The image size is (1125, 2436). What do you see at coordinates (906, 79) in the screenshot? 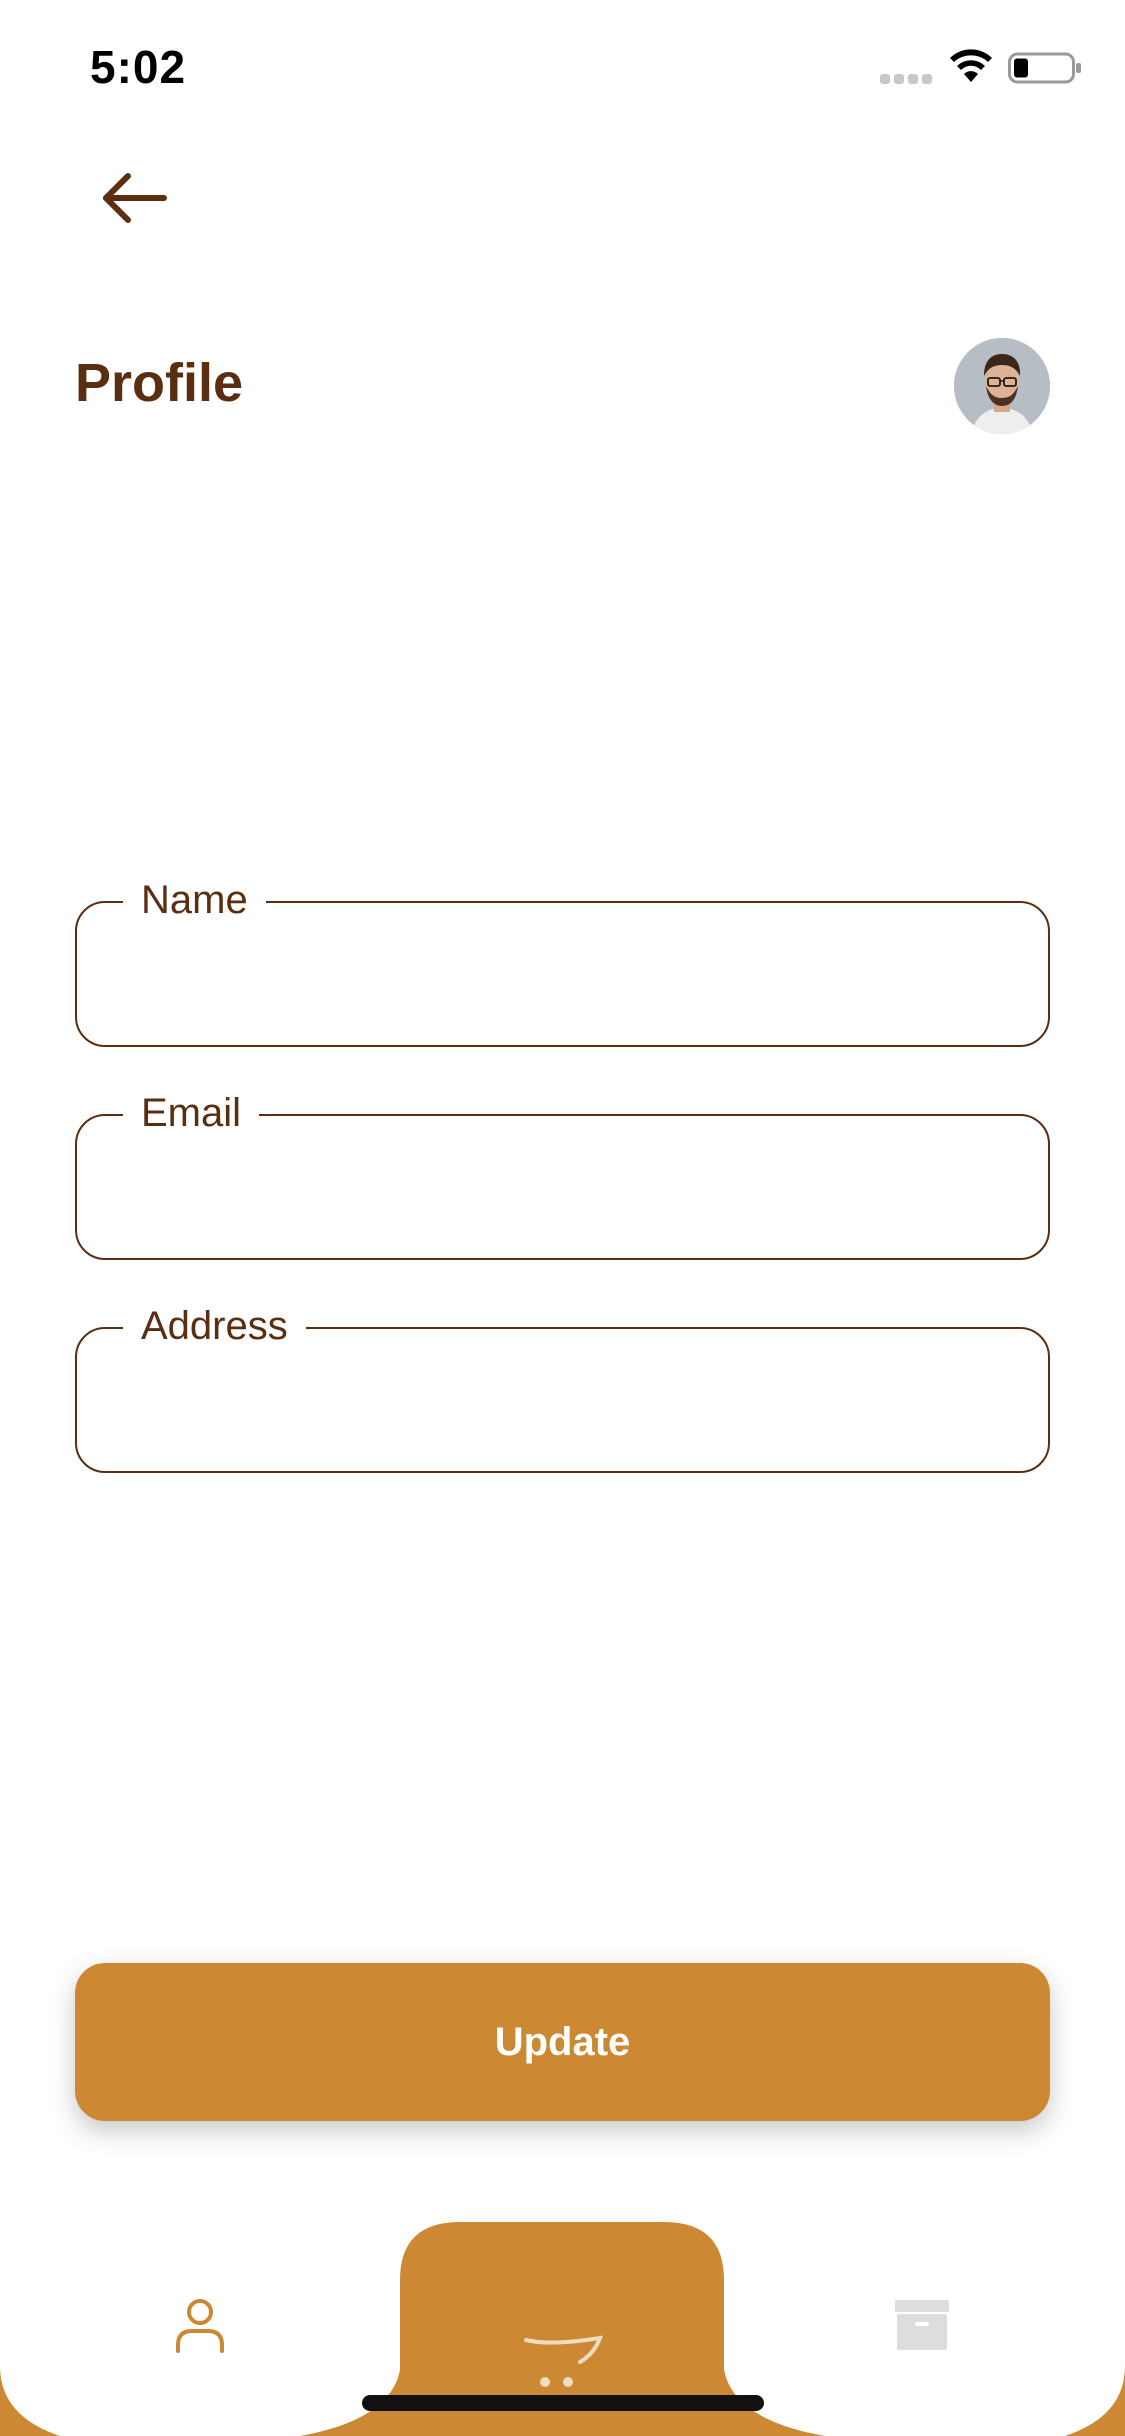
I see `cellular-signal-icon` at bounding box center [906, 79].